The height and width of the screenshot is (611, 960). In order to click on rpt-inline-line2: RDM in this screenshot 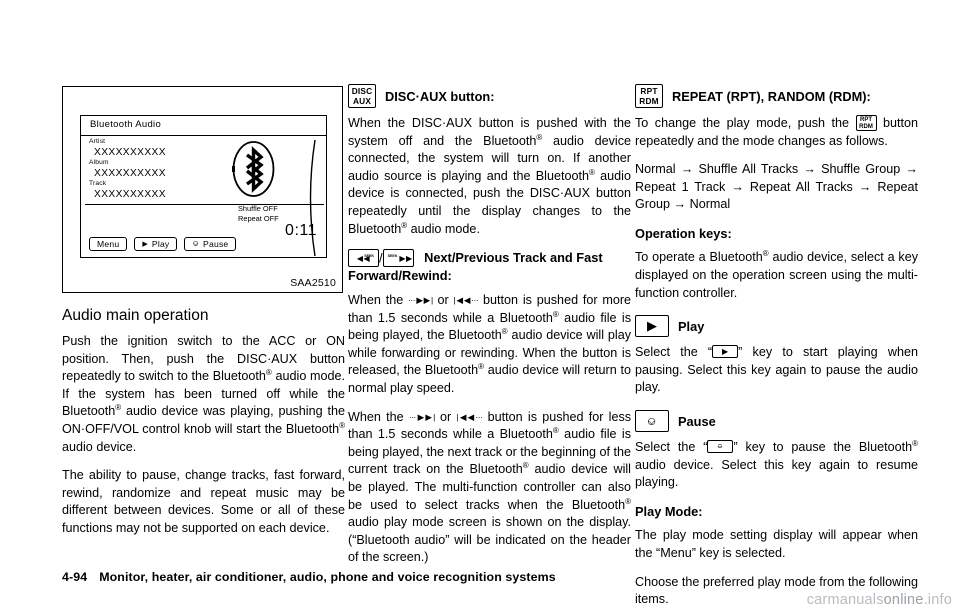, I will do `click(866, 126)`.